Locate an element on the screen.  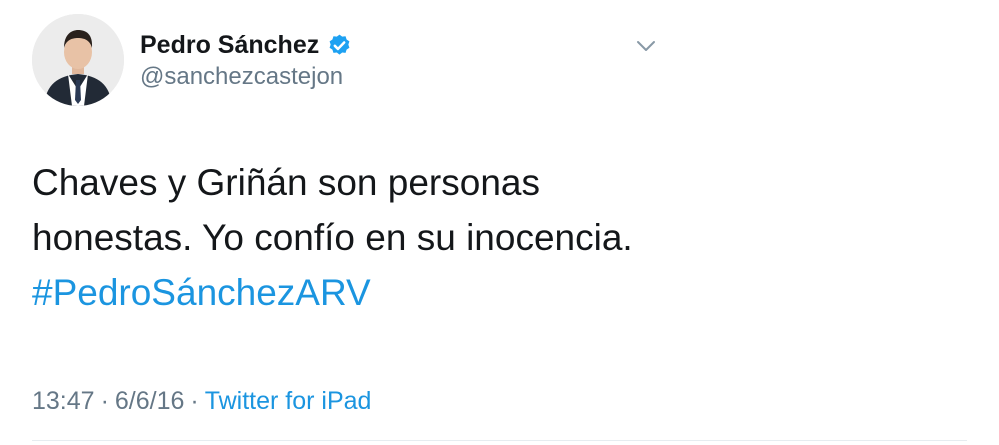
tweet-line: honestas. Yo confío en su inocencia. is located at coordinates (332, 237).